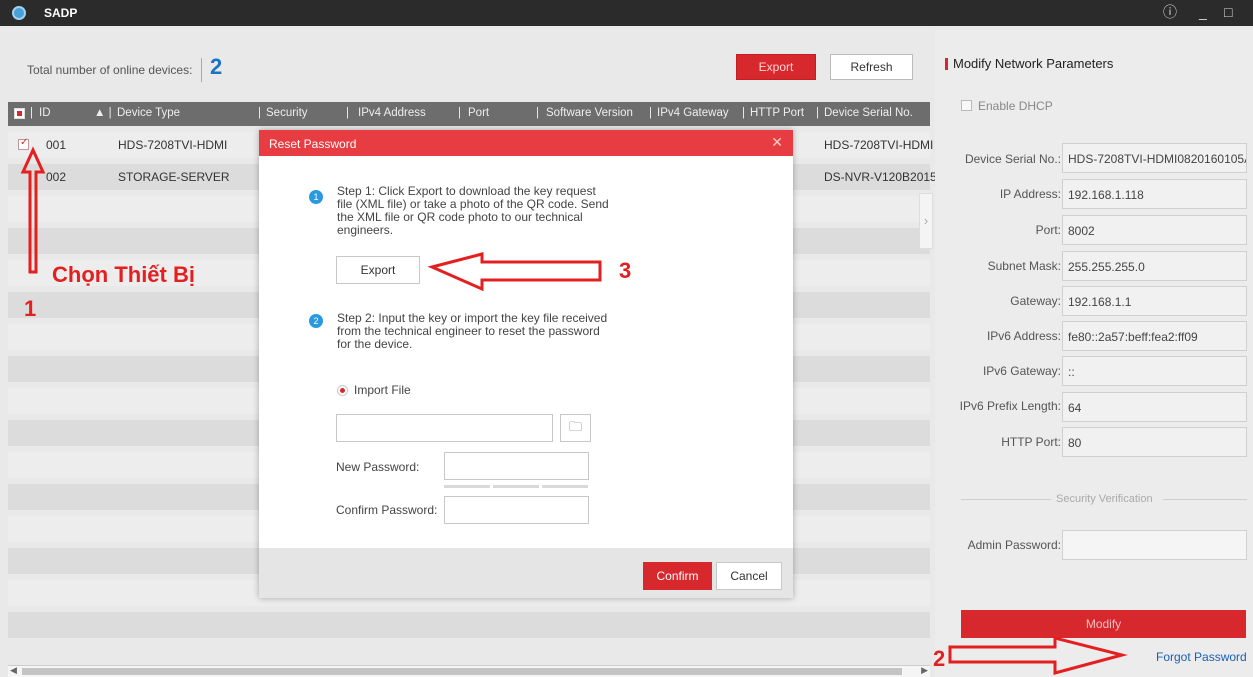 This screenshot has width=1253, height=677. Describe the element at coordinates (871, 67) in the screenshot. I see `refresh-button: Refresh` at that location.